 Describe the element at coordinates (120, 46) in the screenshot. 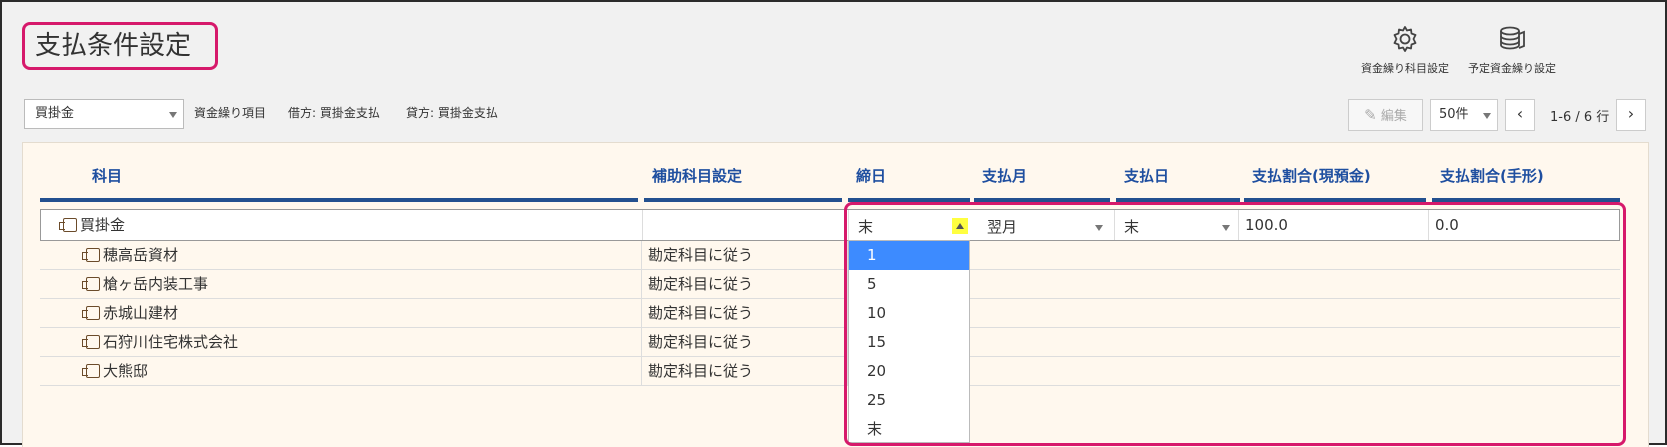

I see `page-title: 支払条件設定` at that location.